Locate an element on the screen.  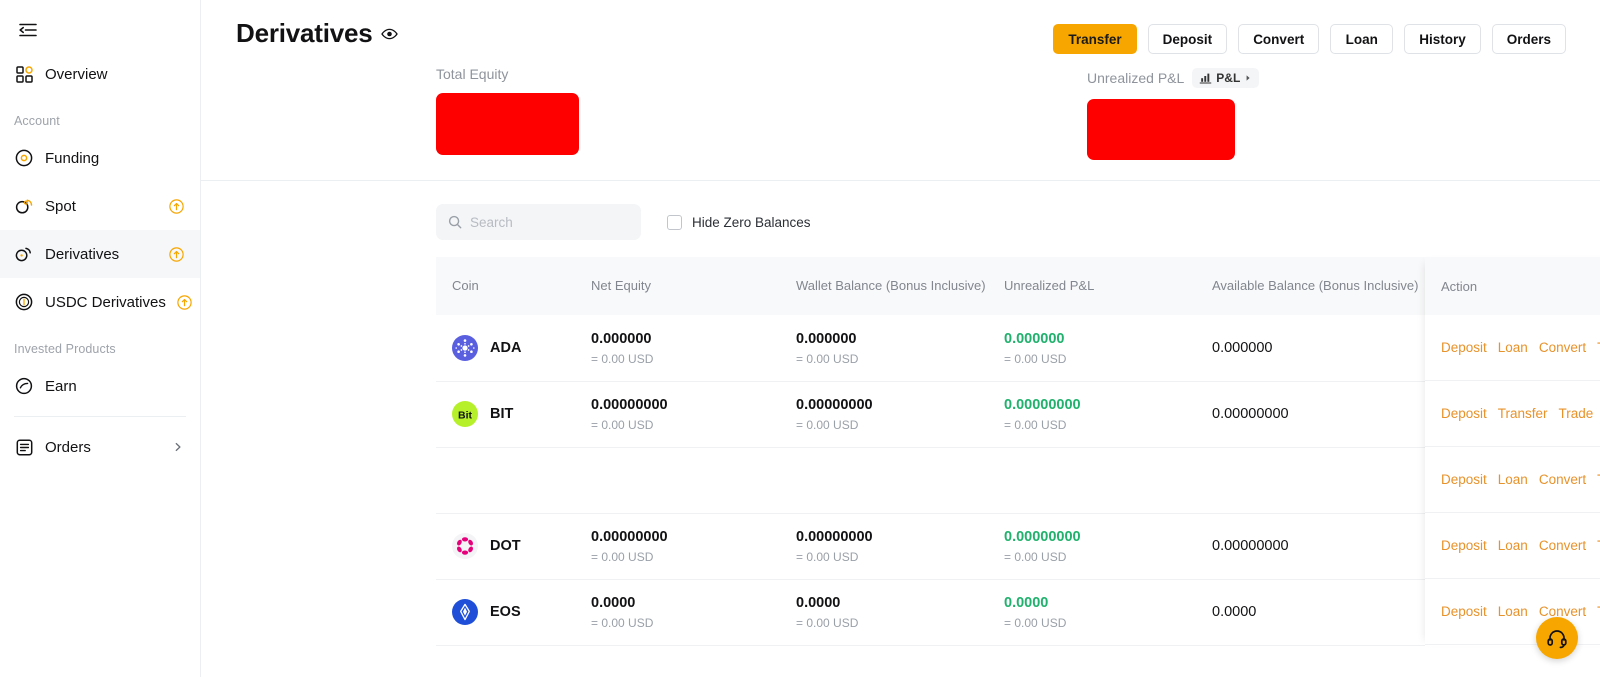
grid-icon is located at coordinates (24, 74).